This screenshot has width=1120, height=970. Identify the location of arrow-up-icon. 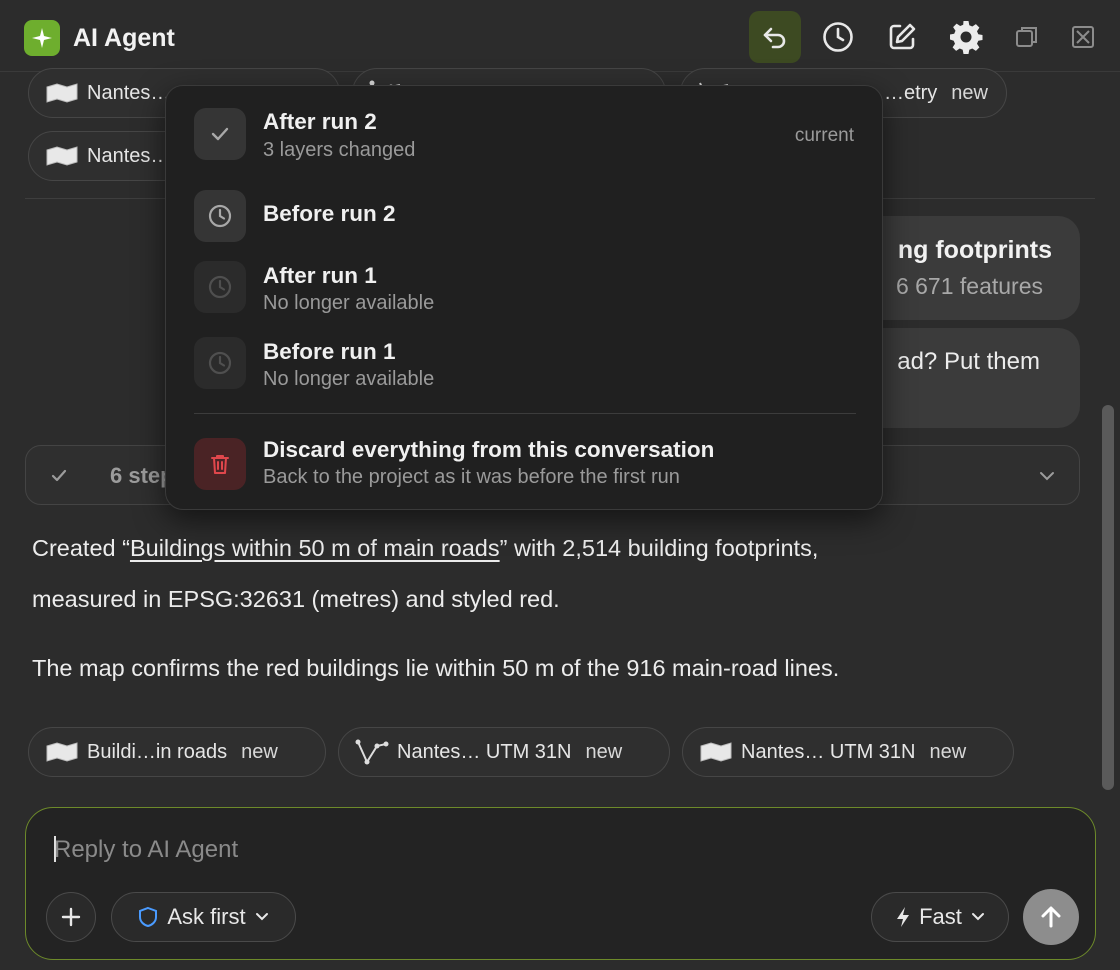
(1051, 917).